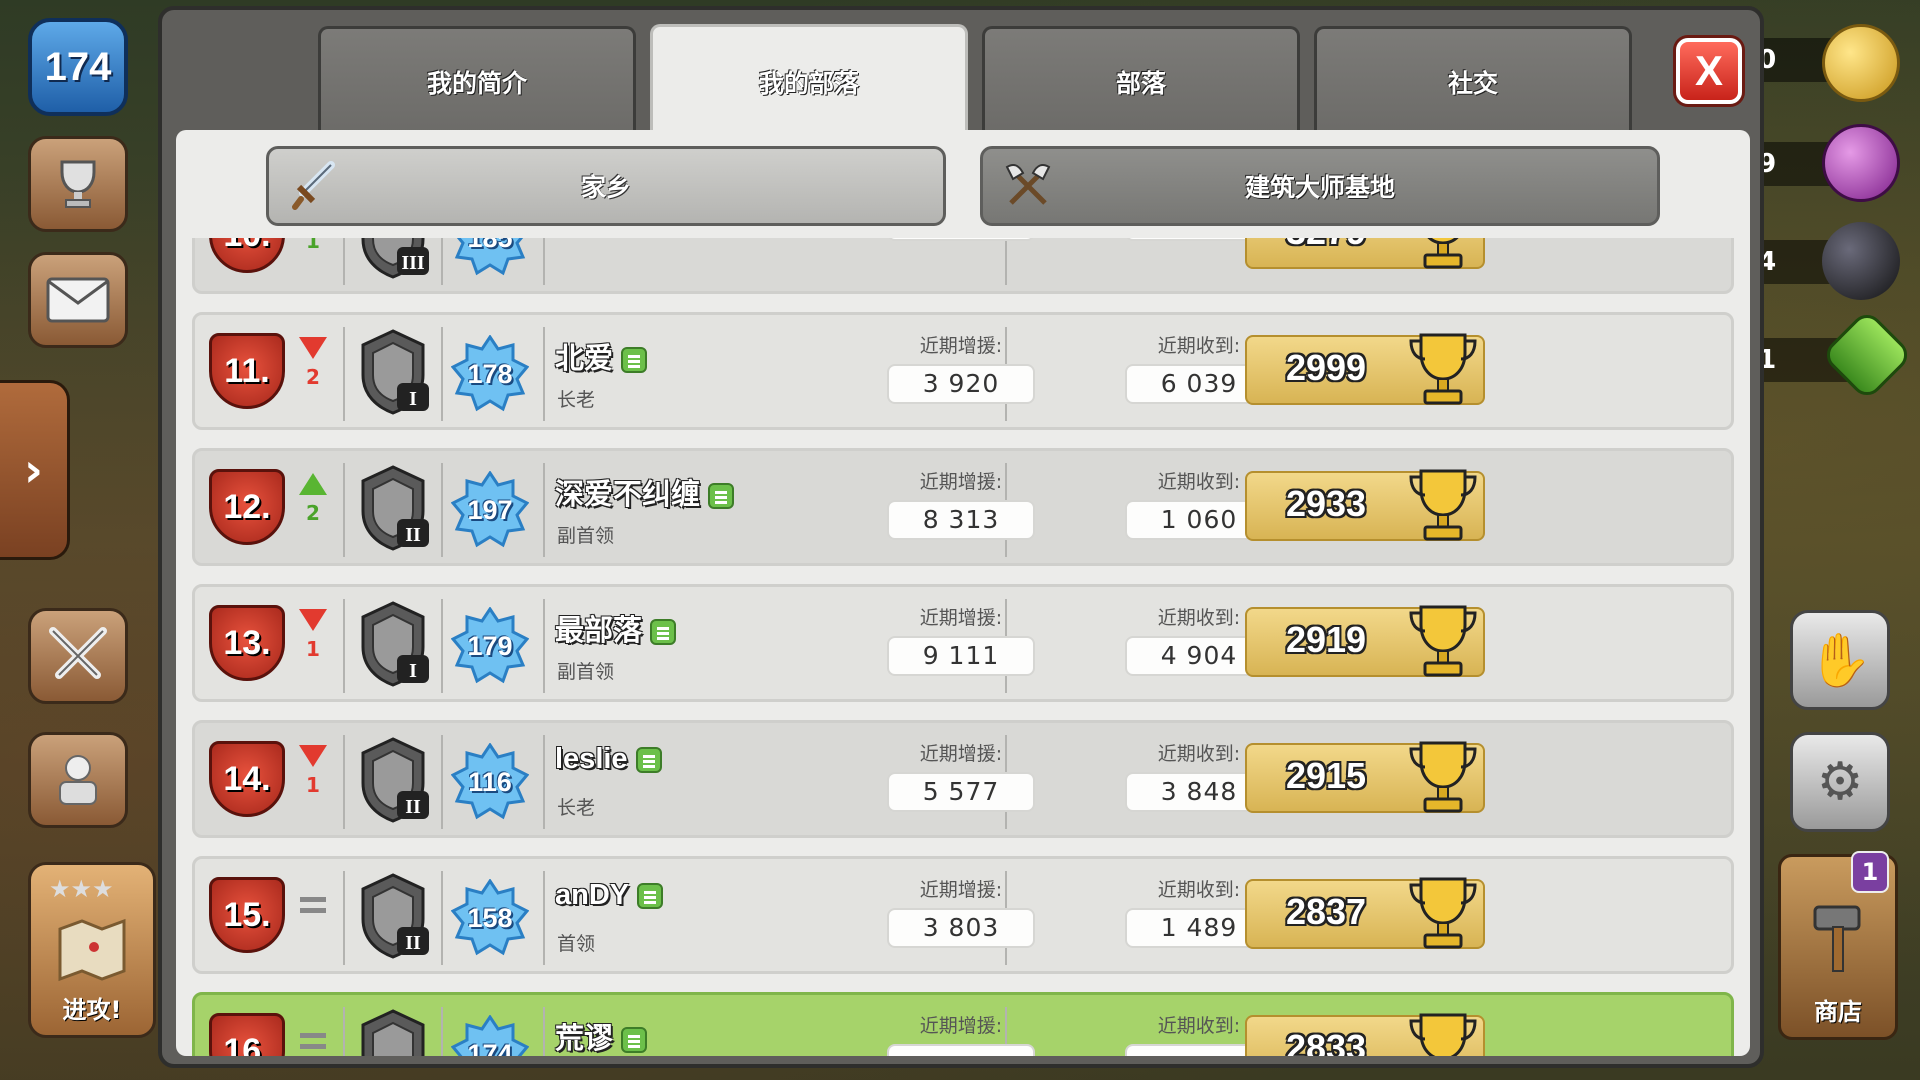  What do you see at coordinates (78, 184) in the screenshot?
I see `trophy-league-button` at bounding box center [78, 184].